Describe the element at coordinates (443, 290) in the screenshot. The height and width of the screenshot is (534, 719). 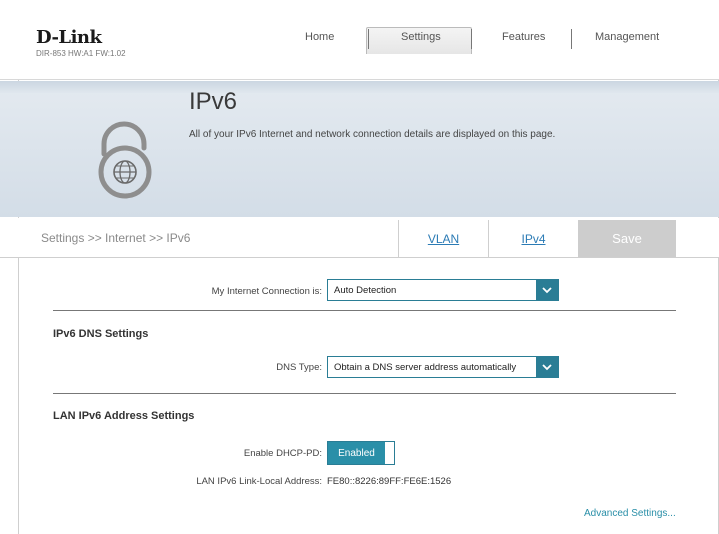
I see `connection-type-select: Auto Detection` at that location.